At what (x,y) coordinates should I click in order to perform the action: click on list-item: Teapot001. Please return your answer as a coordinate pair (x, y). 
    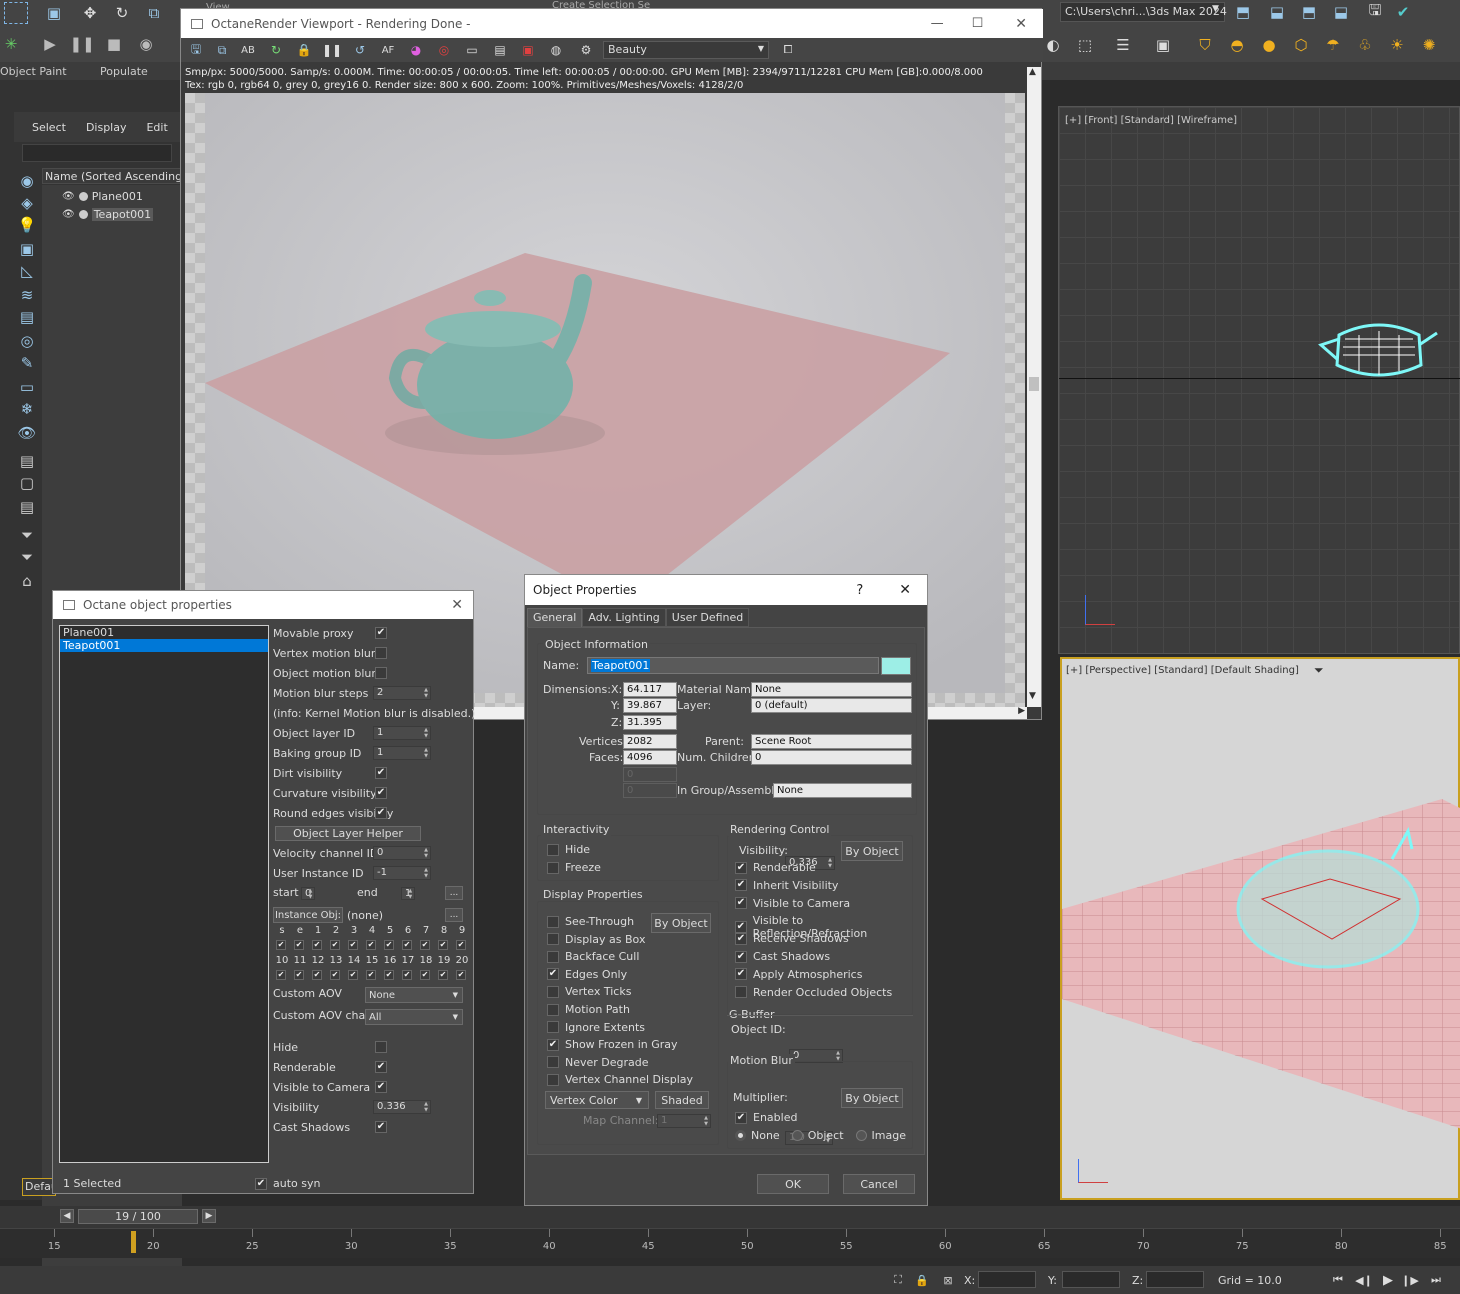
    Looking at the image, I should click on (164, 645).